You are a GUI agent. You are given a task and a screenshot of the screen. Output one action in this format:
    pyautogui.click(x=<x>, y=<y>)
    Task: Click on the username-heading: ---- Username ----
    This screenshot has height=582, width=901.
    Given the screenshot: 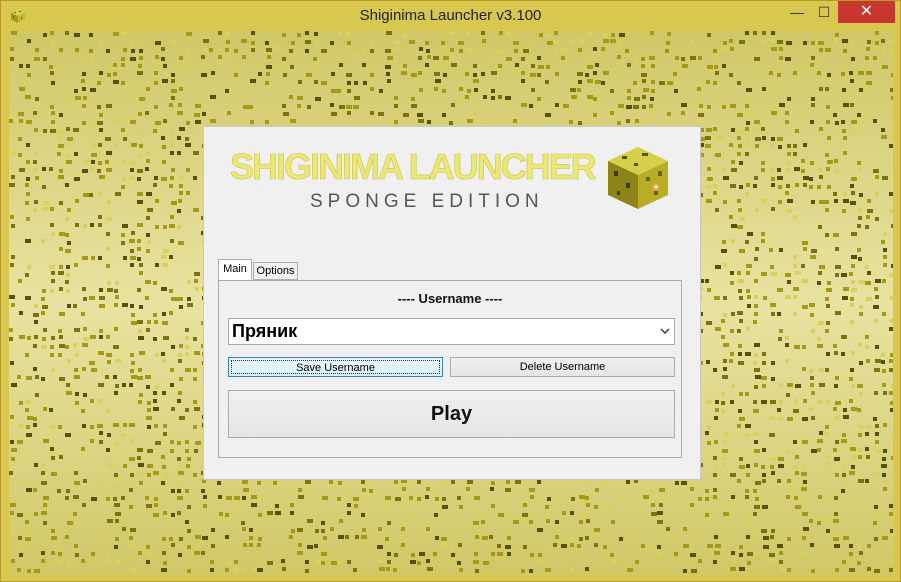 What is the action you would take?
    pyautogui.click(x=450, y=298)
    